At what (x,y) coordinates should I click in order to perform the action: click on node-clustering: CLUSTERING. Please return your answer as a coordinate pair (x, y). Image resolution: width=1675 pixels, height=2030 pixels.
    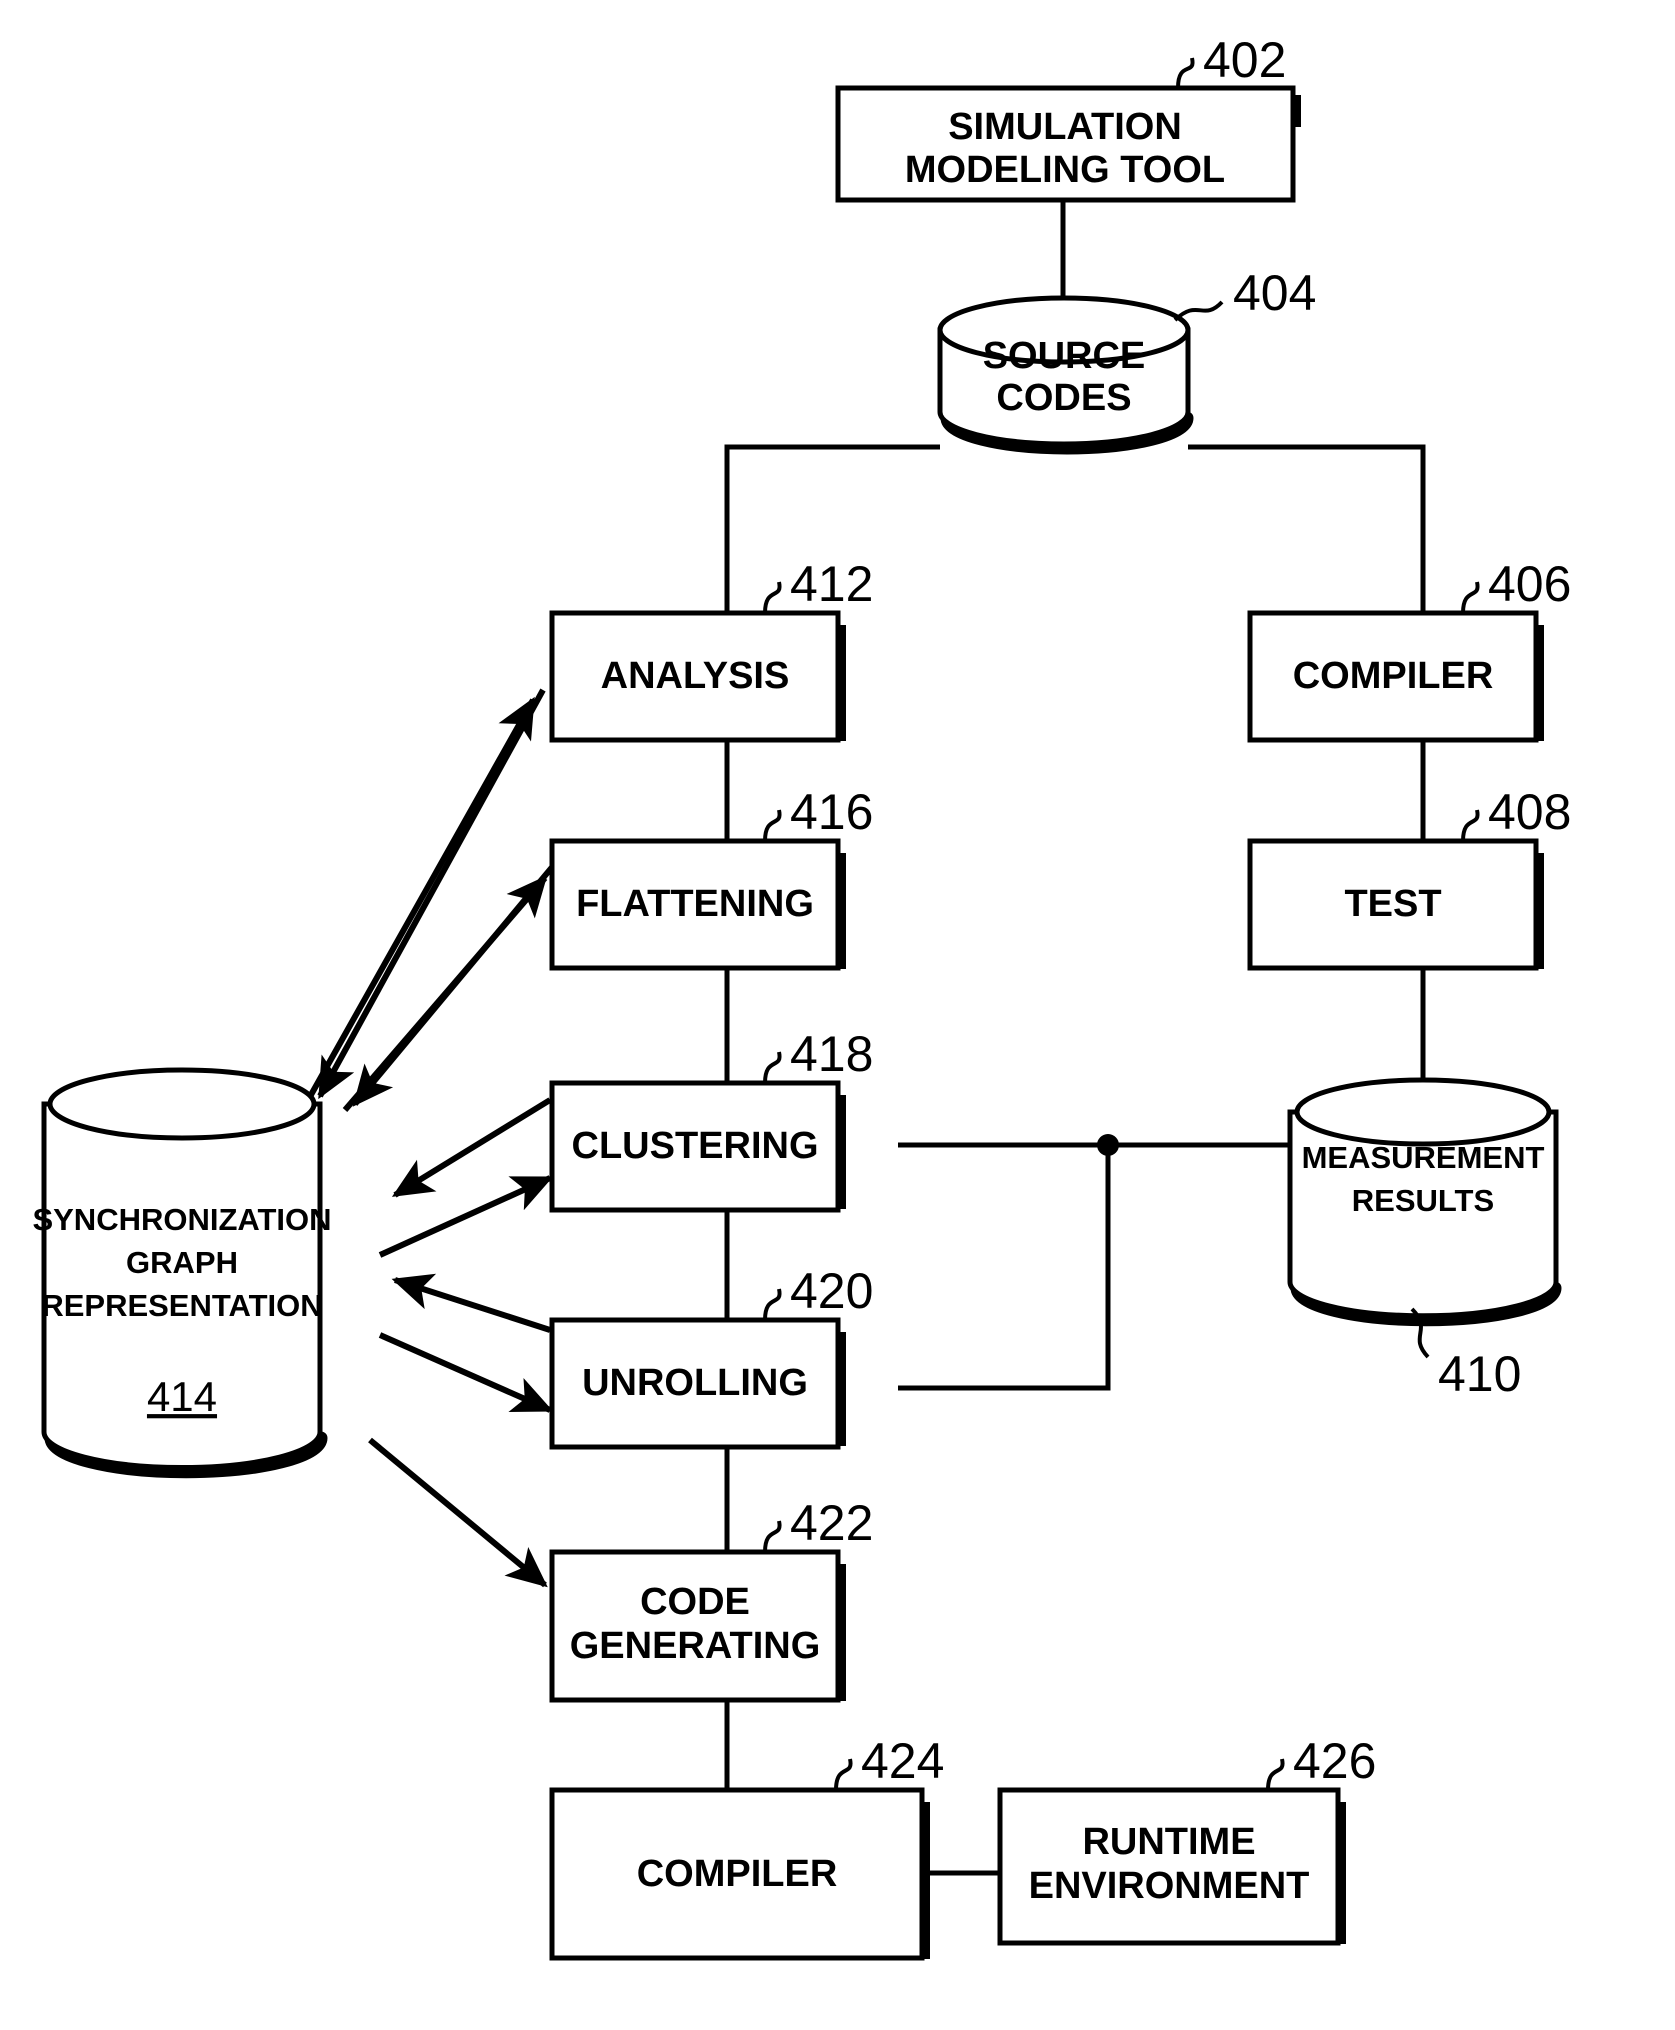
    Looking at the image, I should click on (697, 1146).